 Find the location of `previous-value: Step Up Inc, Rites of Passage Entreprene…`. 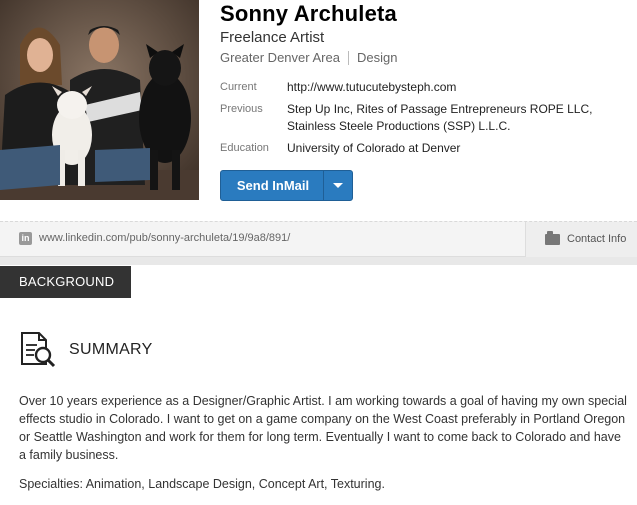

previous-value: Step Up Inc, Rites of Passage Entreprene… is located at coordinates (452, 118).